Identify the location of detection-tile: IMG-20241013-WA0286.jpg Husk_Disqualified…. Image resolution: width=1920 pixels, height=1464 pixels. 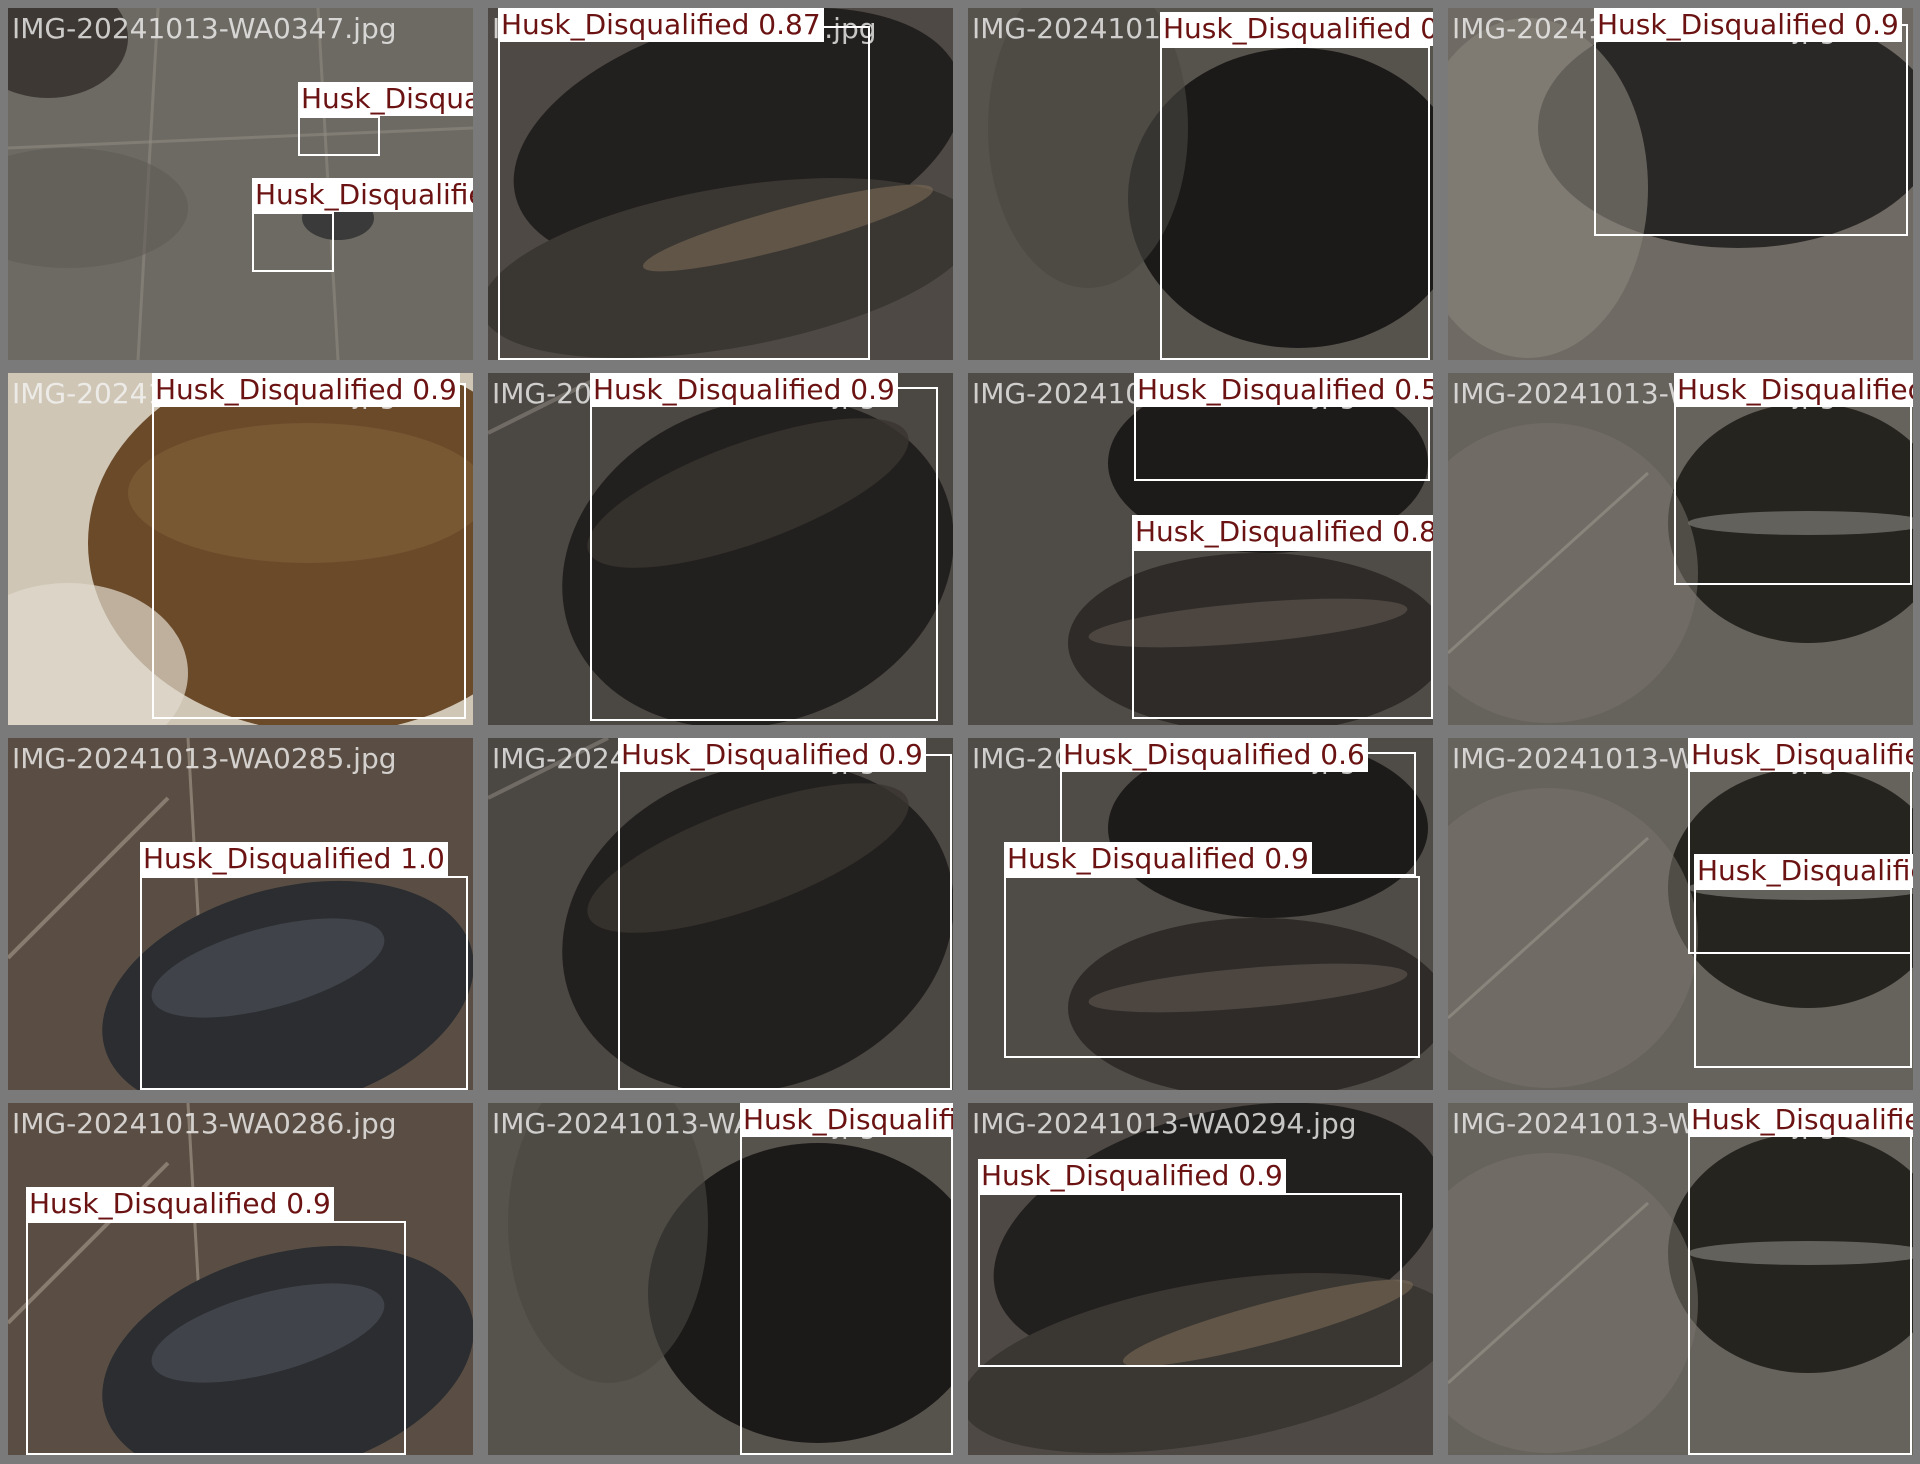
(240, 1279).